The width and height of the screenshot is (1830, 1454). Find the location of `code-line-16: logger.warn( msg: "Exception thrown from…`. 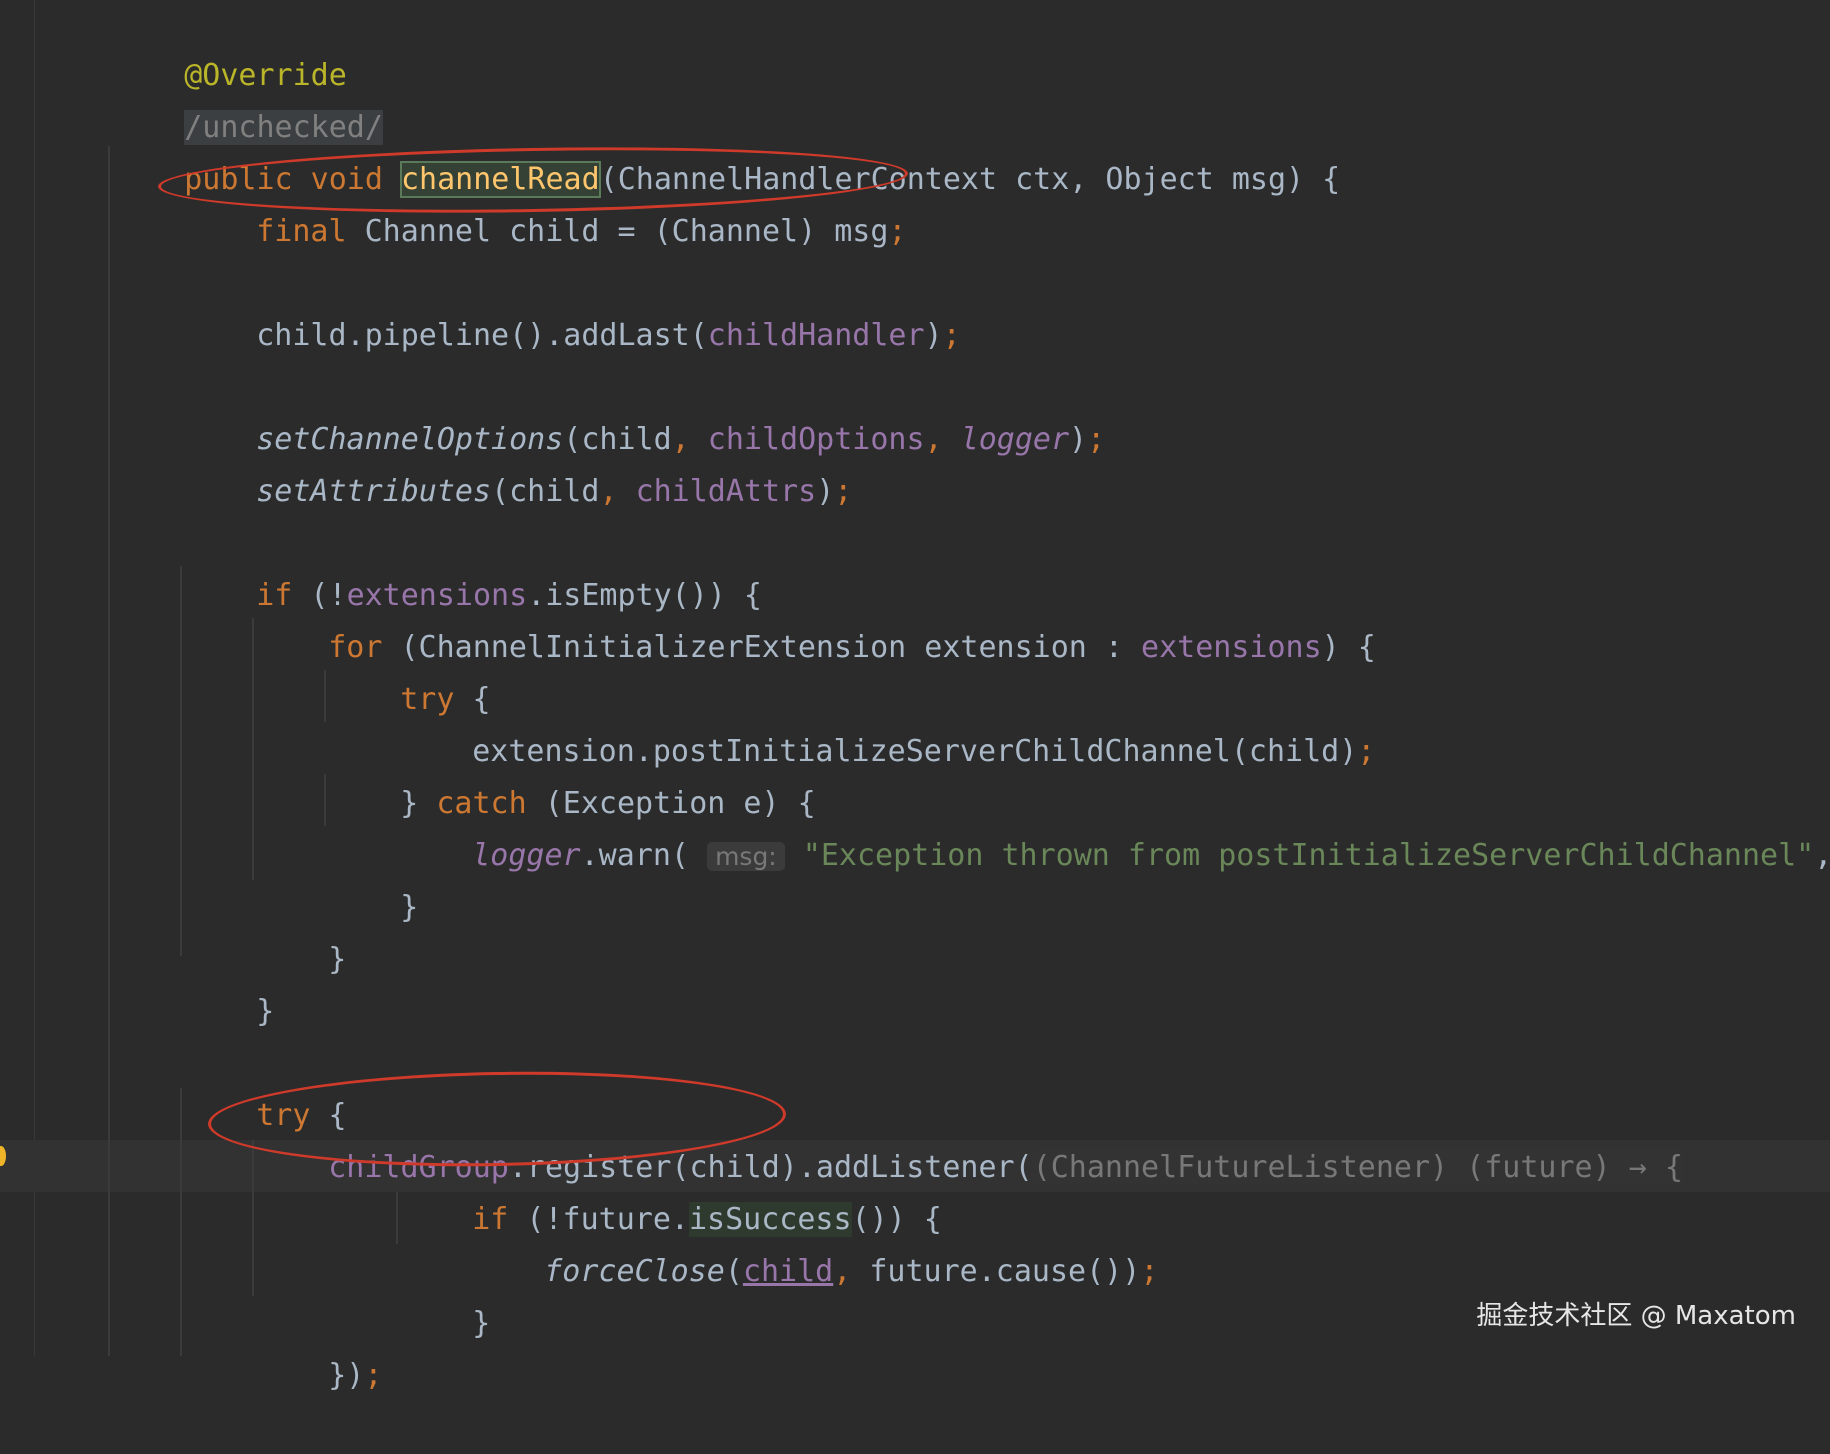

code-line-16: logger.warn( msg: "Exception thrown from… is located at coordinates (1115, 825).